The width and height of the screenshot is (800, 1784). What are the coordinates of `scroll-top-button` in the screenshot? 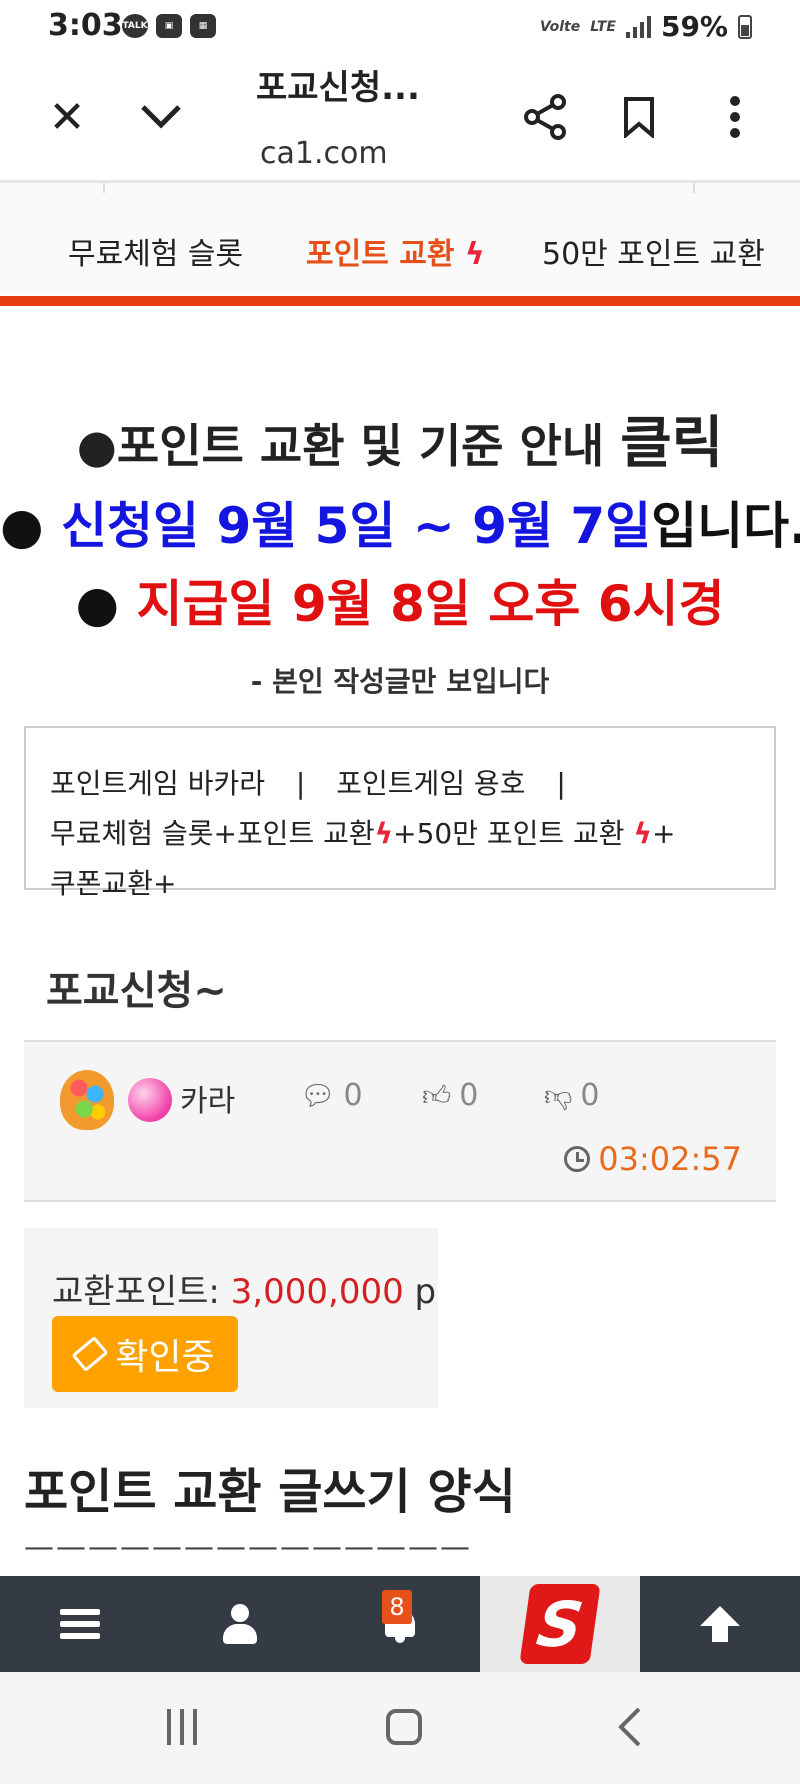 It's located at (720, 1624).